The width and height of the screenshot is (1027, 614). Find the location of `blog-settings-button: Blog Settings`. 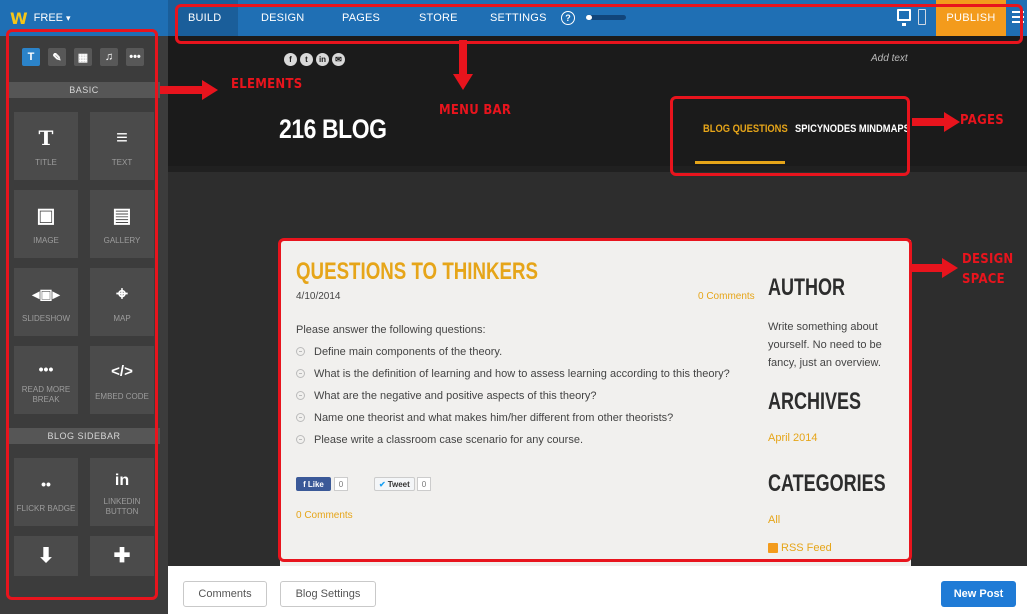

blog-settings-button: Blog Settings is located at coordinates (328, 594).